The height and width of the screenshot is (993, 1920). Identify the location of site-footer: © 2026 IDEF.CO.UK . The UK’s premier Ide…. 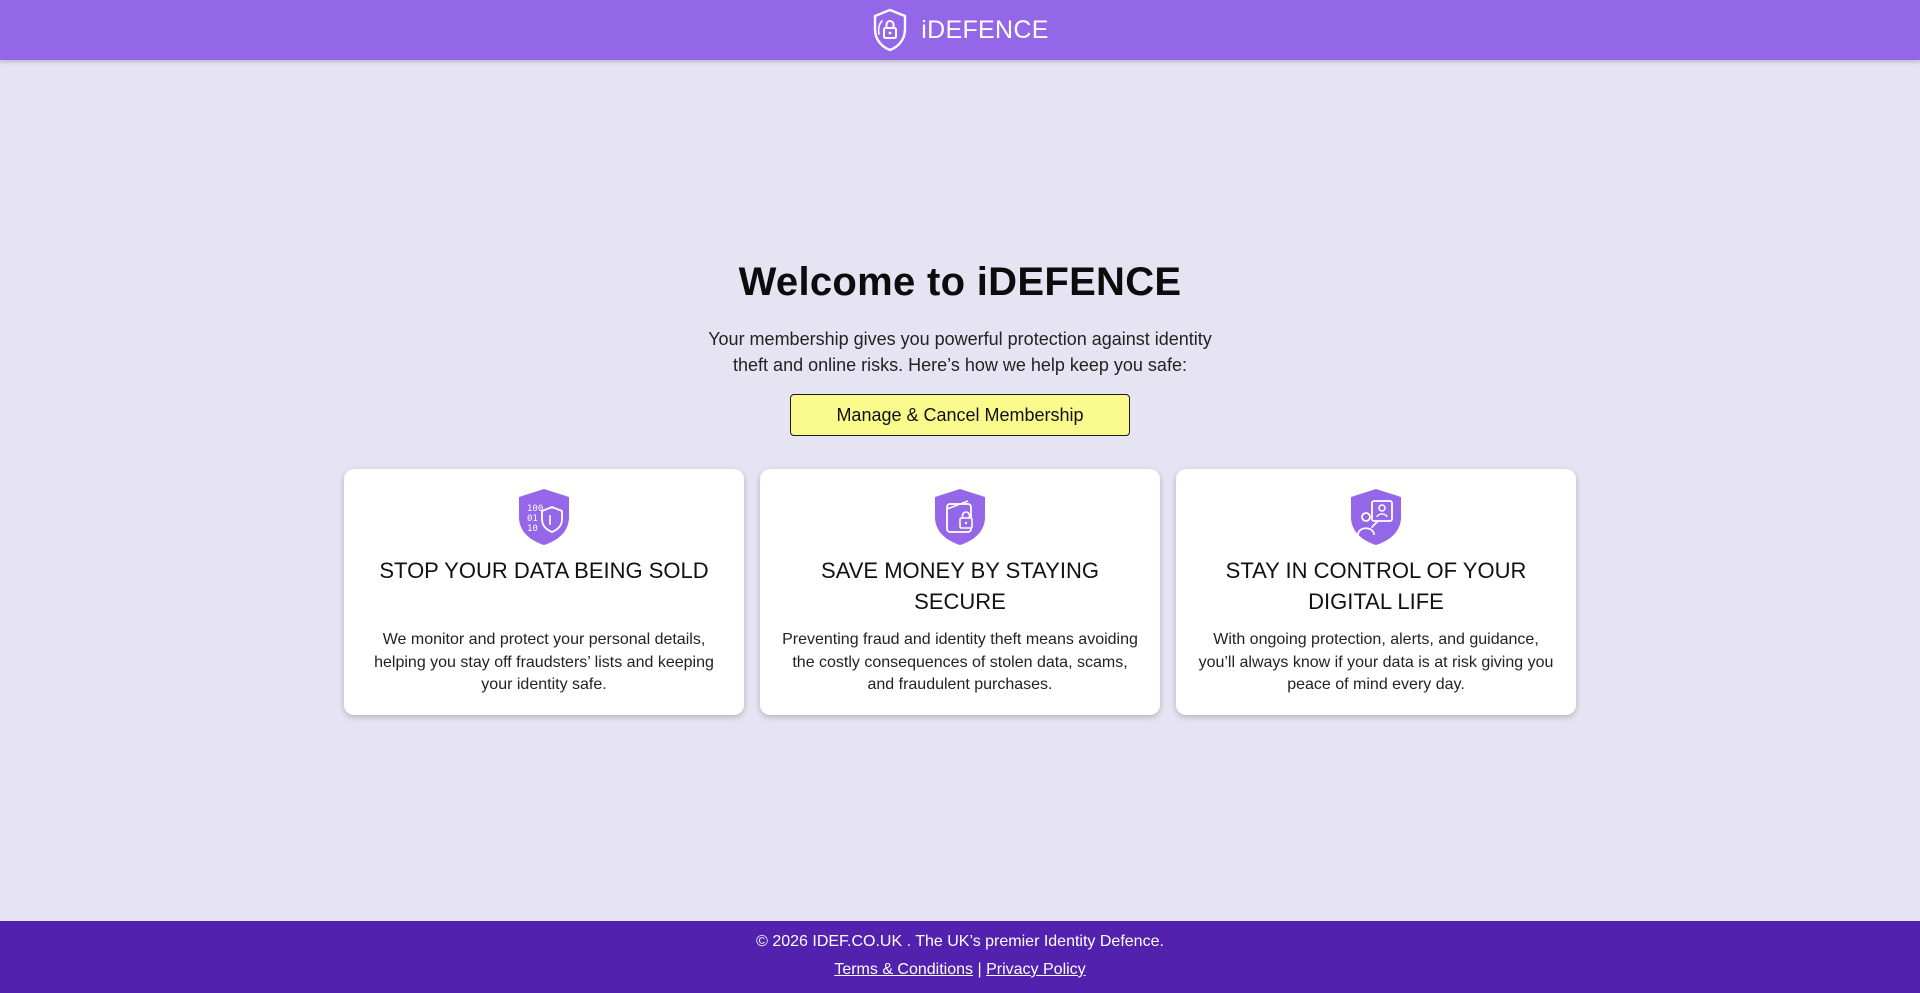
(960, 957).